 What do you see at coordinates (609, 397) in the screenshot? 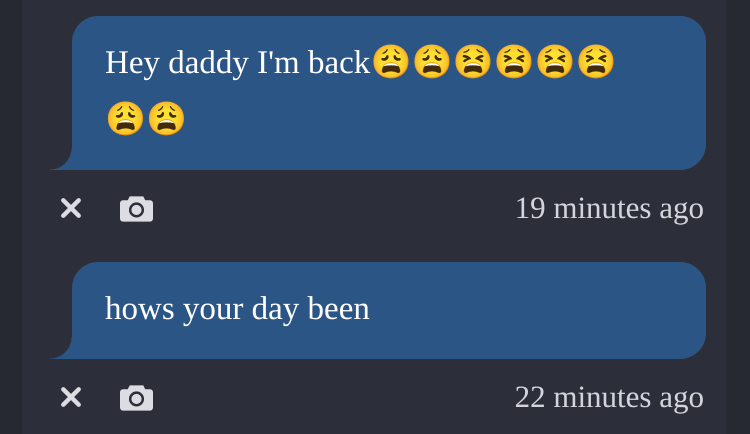
I see `timestamp: 22 minutes ago` at bounding box center [609, 397].